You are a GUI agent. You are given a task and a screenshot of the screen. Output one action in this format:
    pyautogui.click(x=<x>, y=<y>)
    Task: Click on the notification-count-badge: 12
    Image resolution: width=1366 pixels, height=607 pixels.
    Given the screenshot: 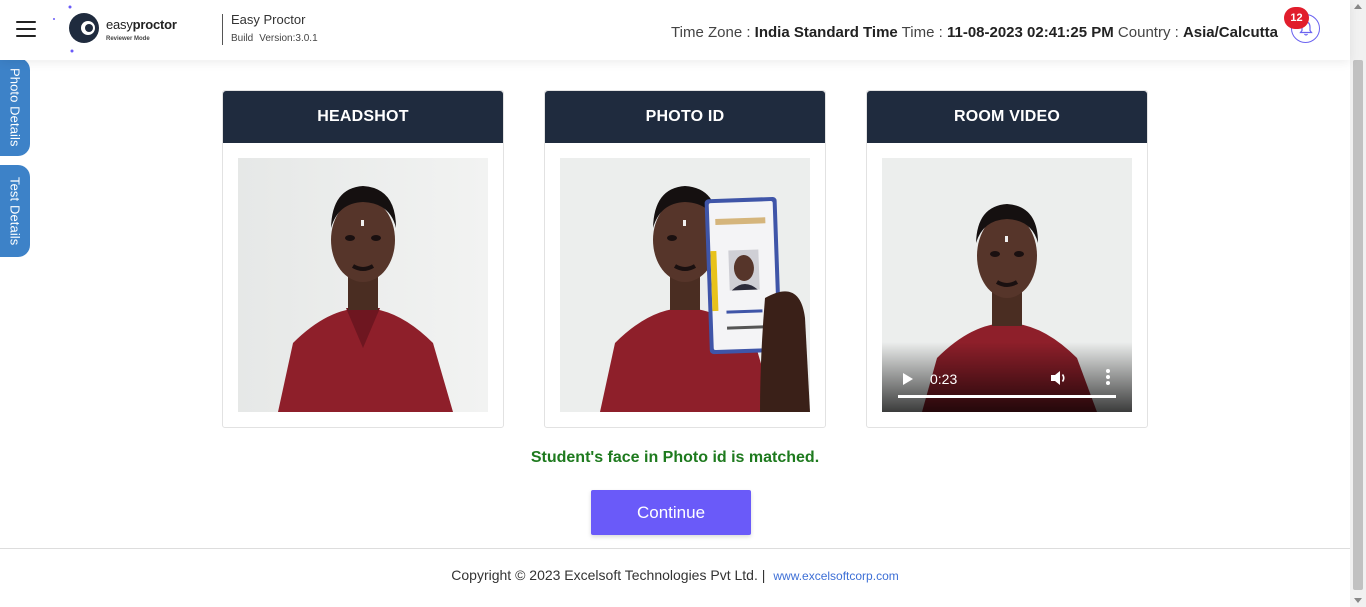 What is the action you would take?
    pyautogui.click(x=1296, y=18)
    